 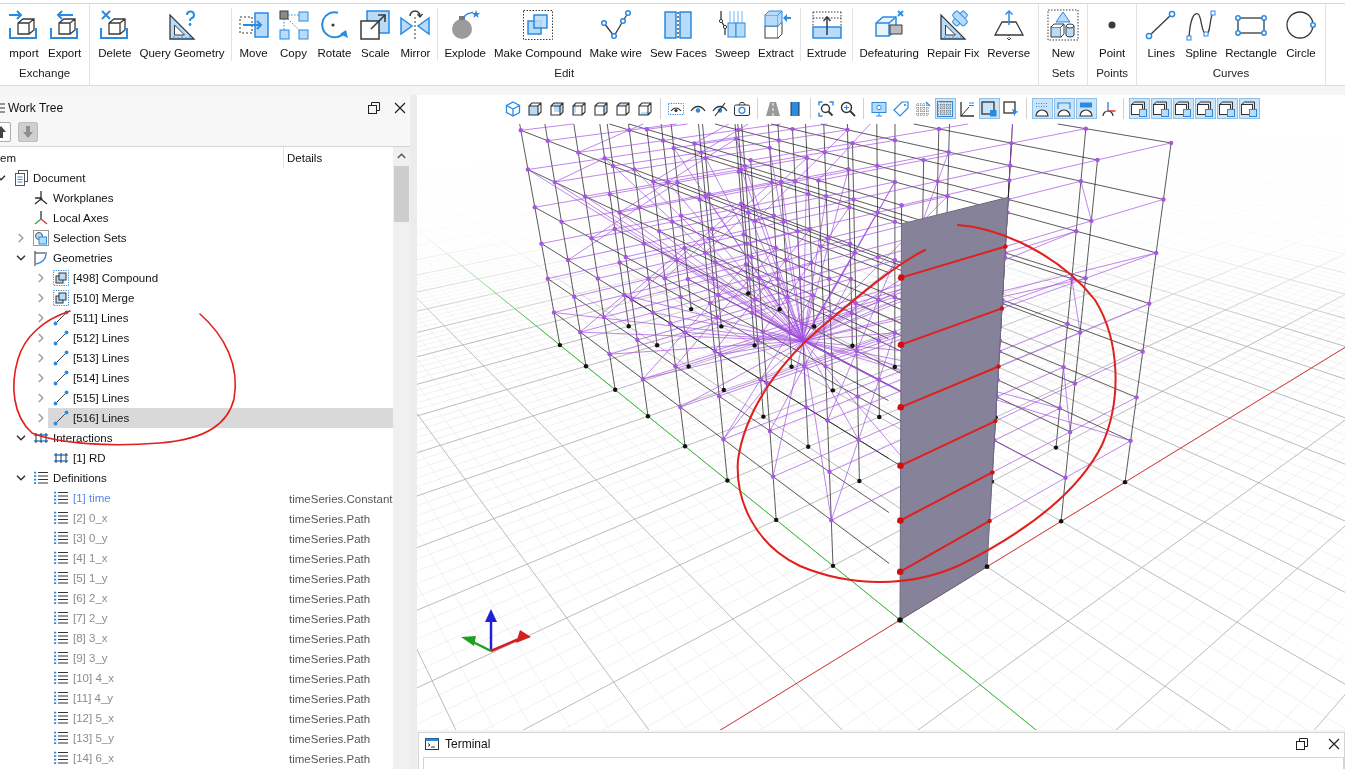 What do you see at coordinates (732, 34) in the screenshot?
I see `ribbon-button: Sweep` at bounding box center [732, 34].